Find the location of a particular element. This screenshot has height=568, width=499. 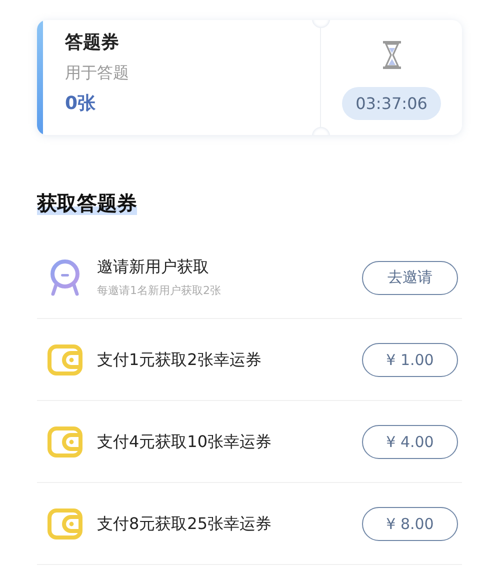

invite-button: 去邀请 is located at coordinates (410, 277).